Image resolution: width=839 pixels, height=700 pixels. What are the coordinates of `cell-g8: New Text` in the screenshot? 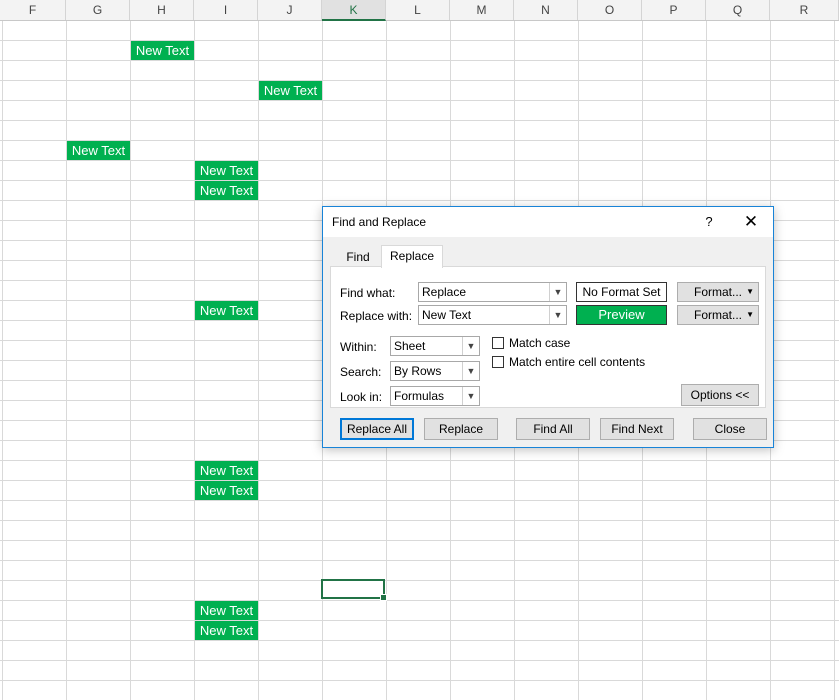 It's located at (98, 150).